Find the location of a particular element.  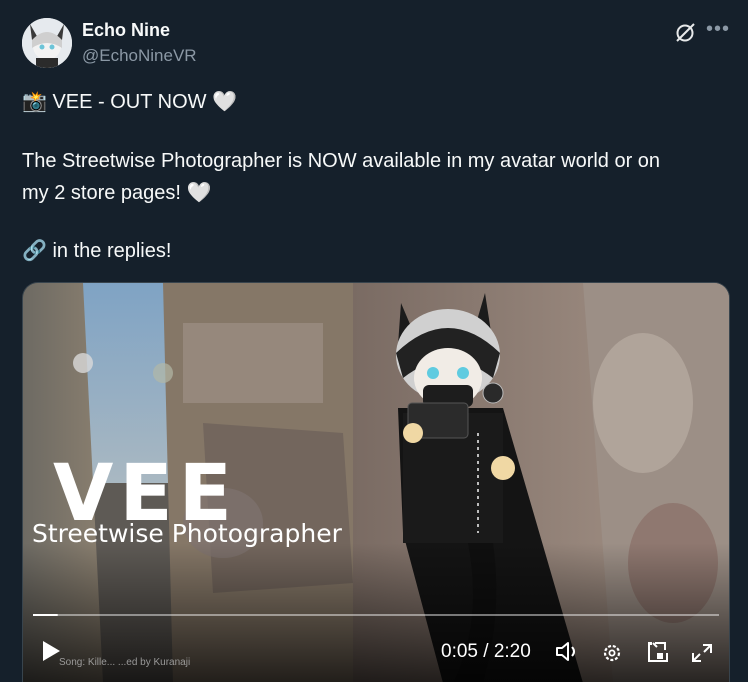

post-text-line-4: 🔗 in the replies! is located at coordinates (97, 251).